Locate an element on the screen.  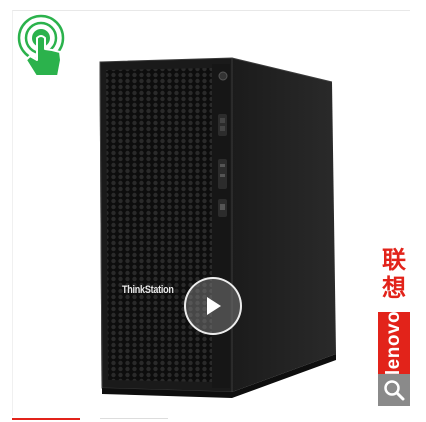
lenovo-logo-text: lenovo is located at coordinates (393, 343).